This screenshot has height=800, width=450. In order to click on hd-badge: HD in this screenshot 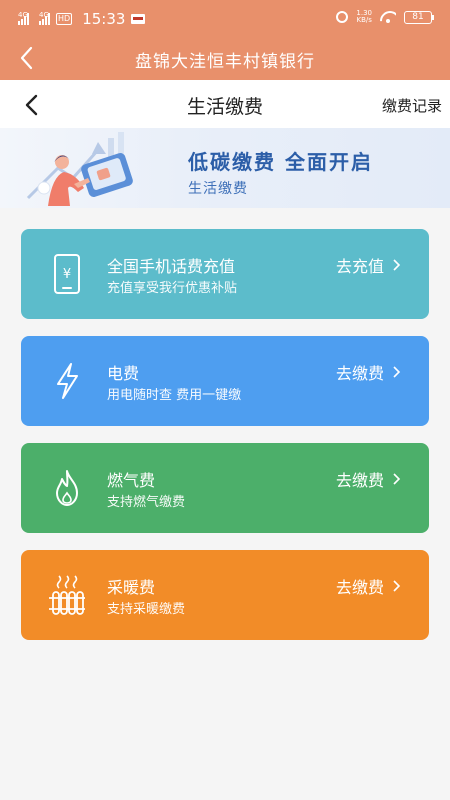, I will do `click(64, 19)`.